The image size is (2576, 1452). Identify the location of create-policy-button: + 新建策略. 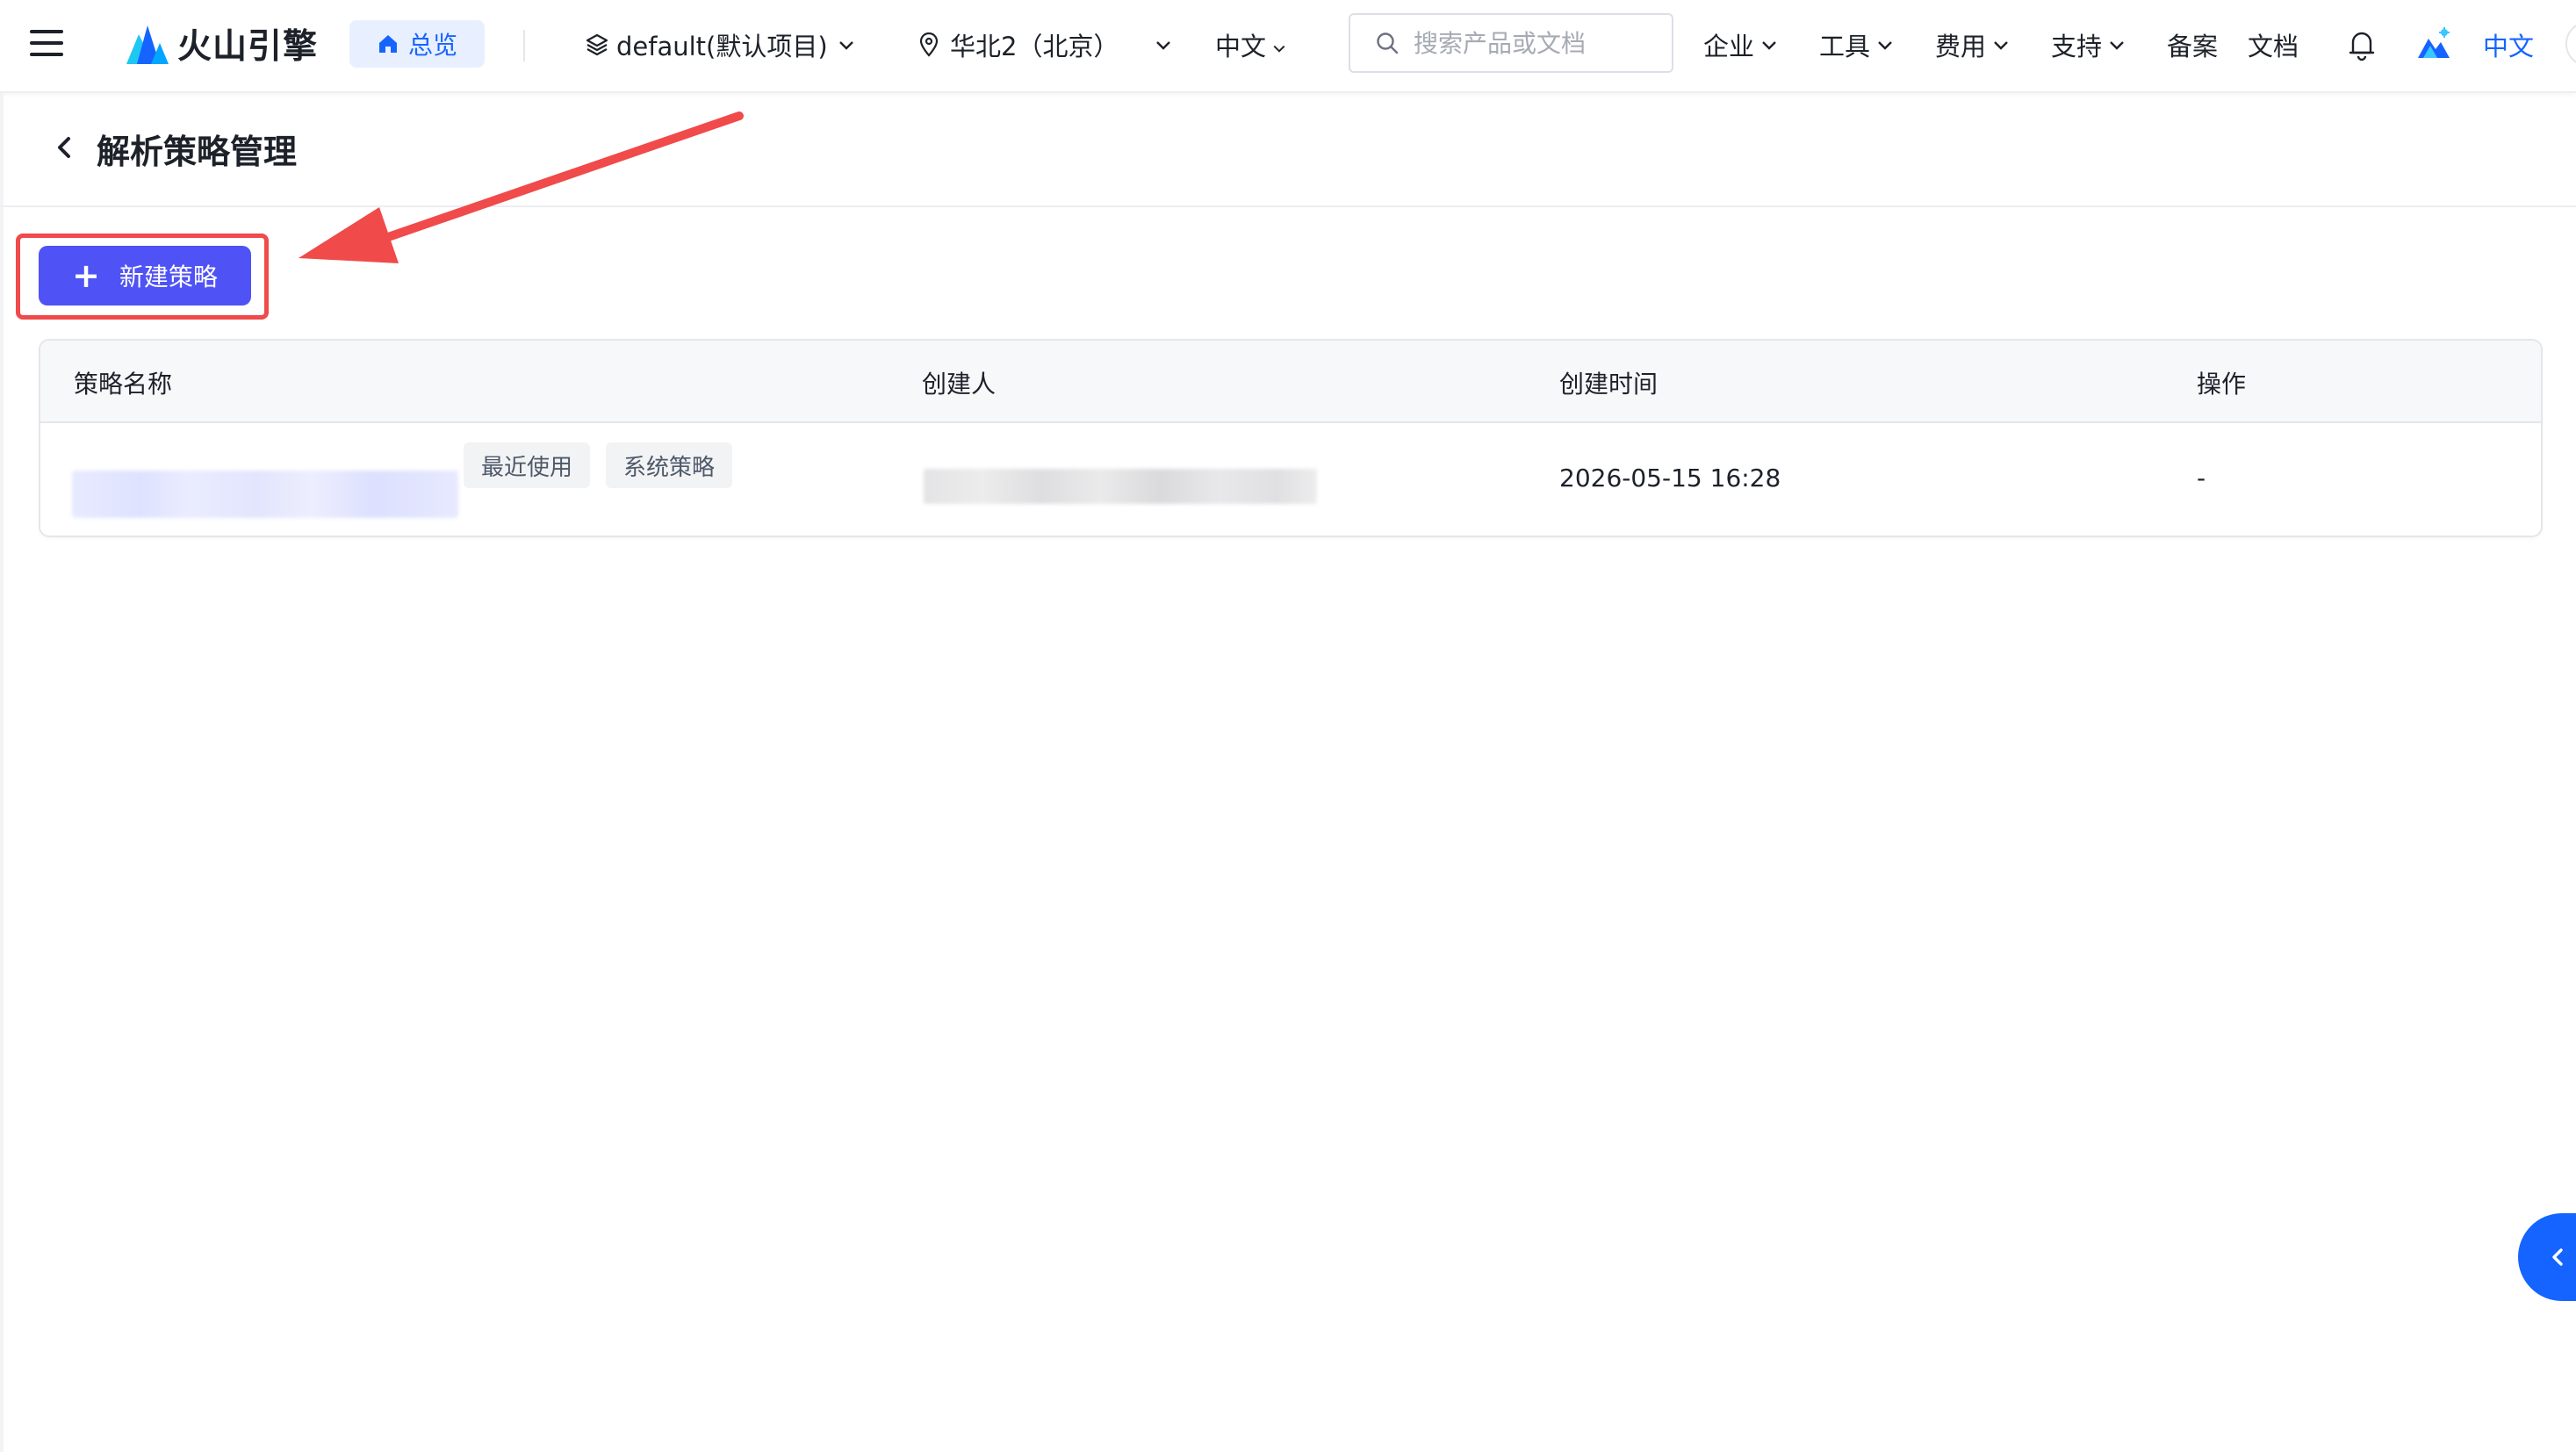
(145, 276).